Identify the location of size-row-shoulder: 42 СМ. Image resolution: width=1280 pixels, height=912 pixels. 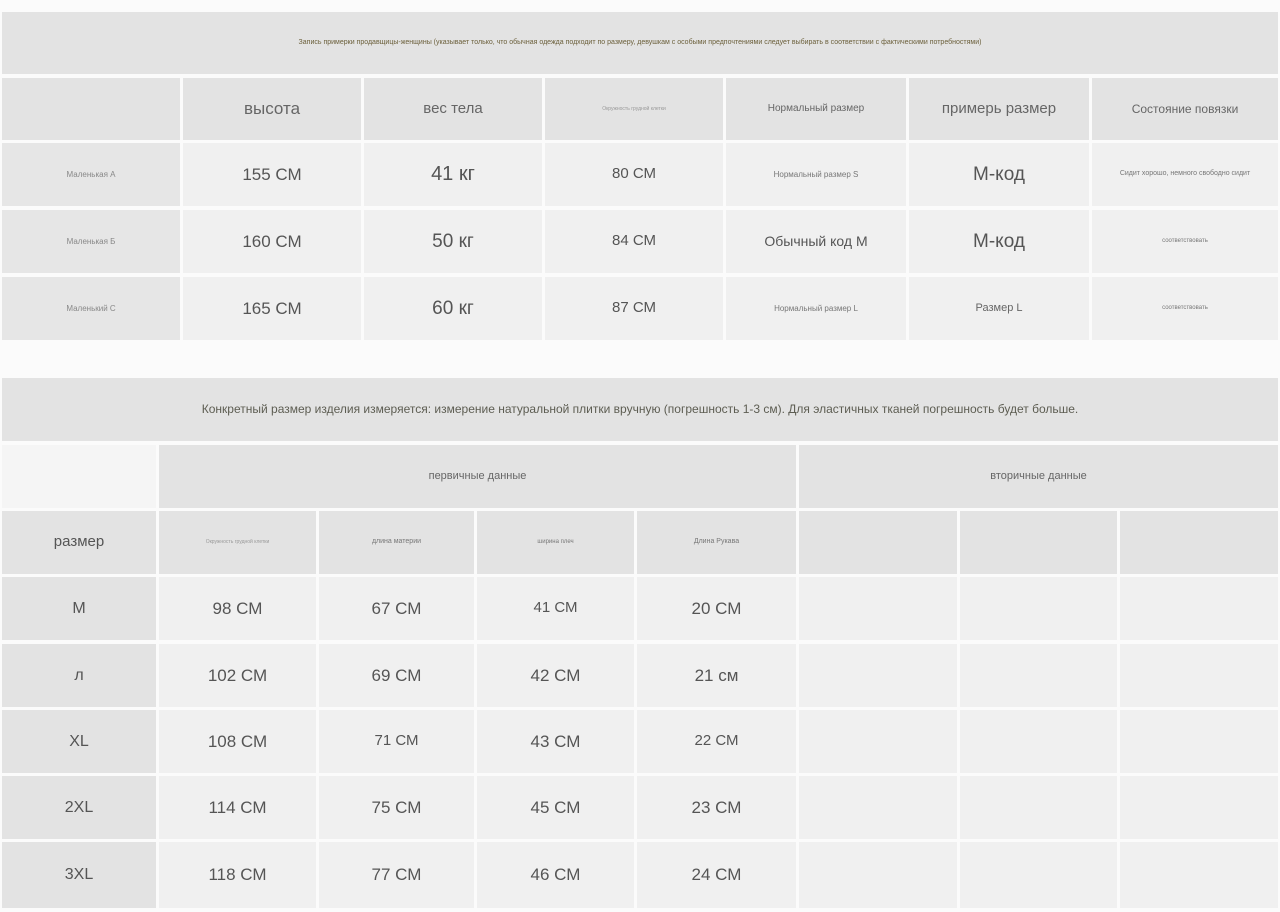
(555, 675).